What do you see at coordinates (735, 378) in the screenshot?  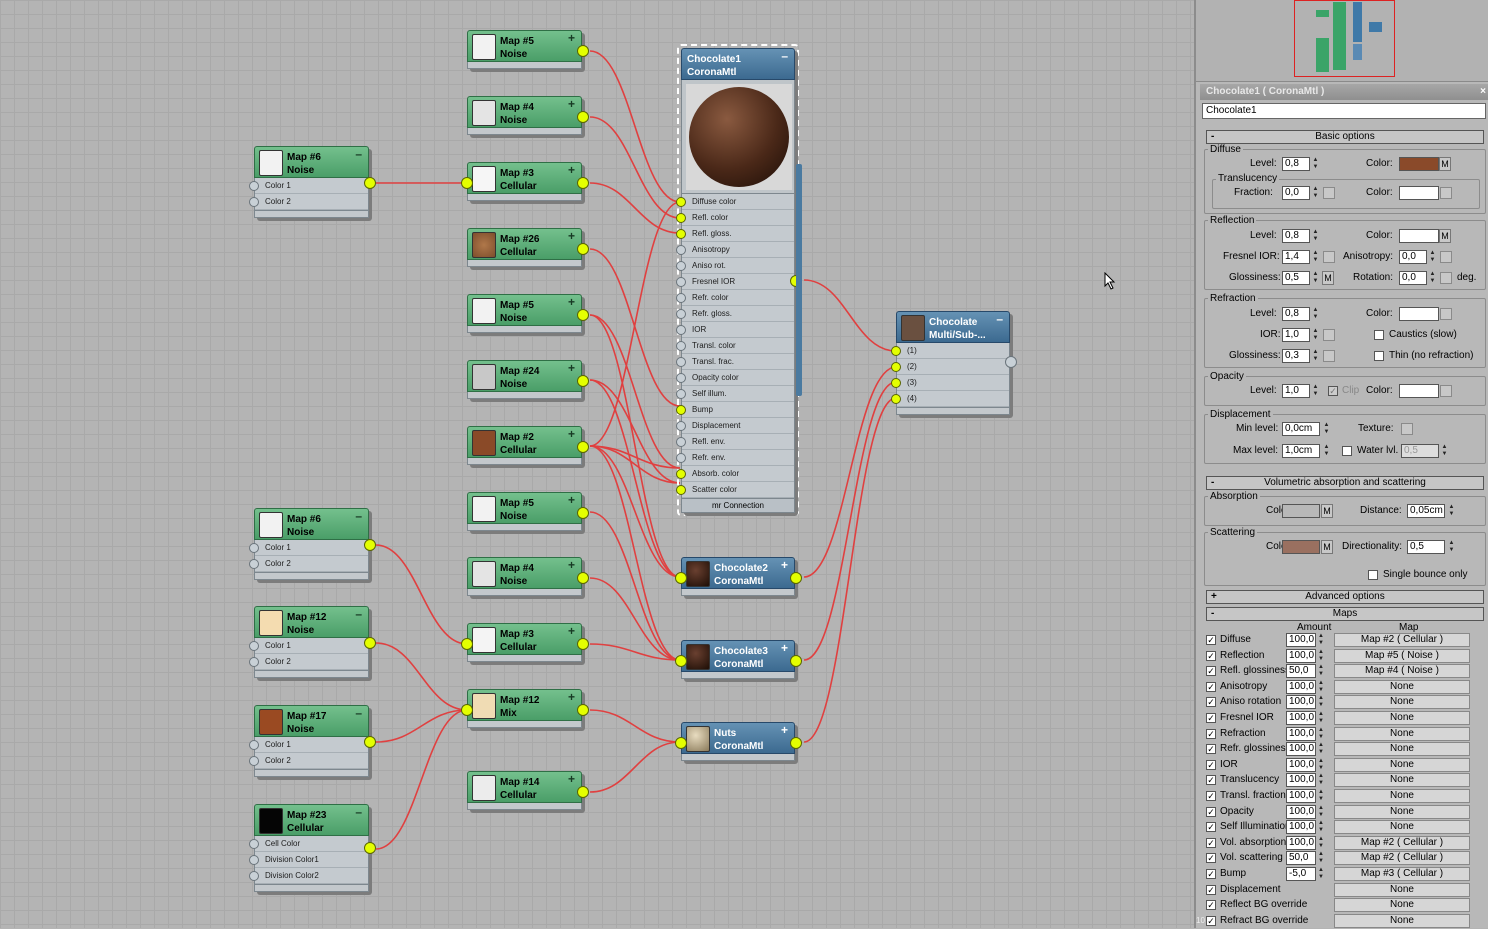 I see `material-slot: Opacity color` at bounding box center [735, 378].